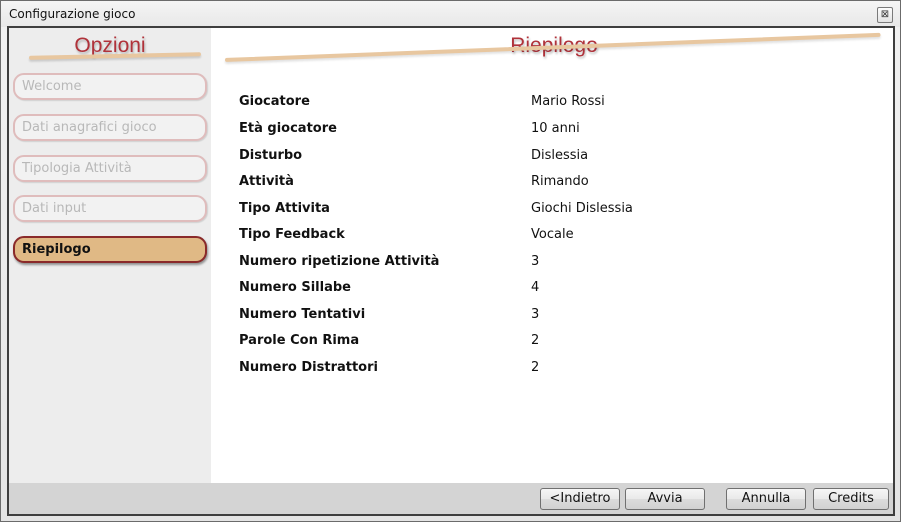 The width and height of the screenshot is (901, 522). What do you see at coordinates (555, 128) in the screenshot?
I see `summary-value: 10 anni` at bounding box center [555, 128].